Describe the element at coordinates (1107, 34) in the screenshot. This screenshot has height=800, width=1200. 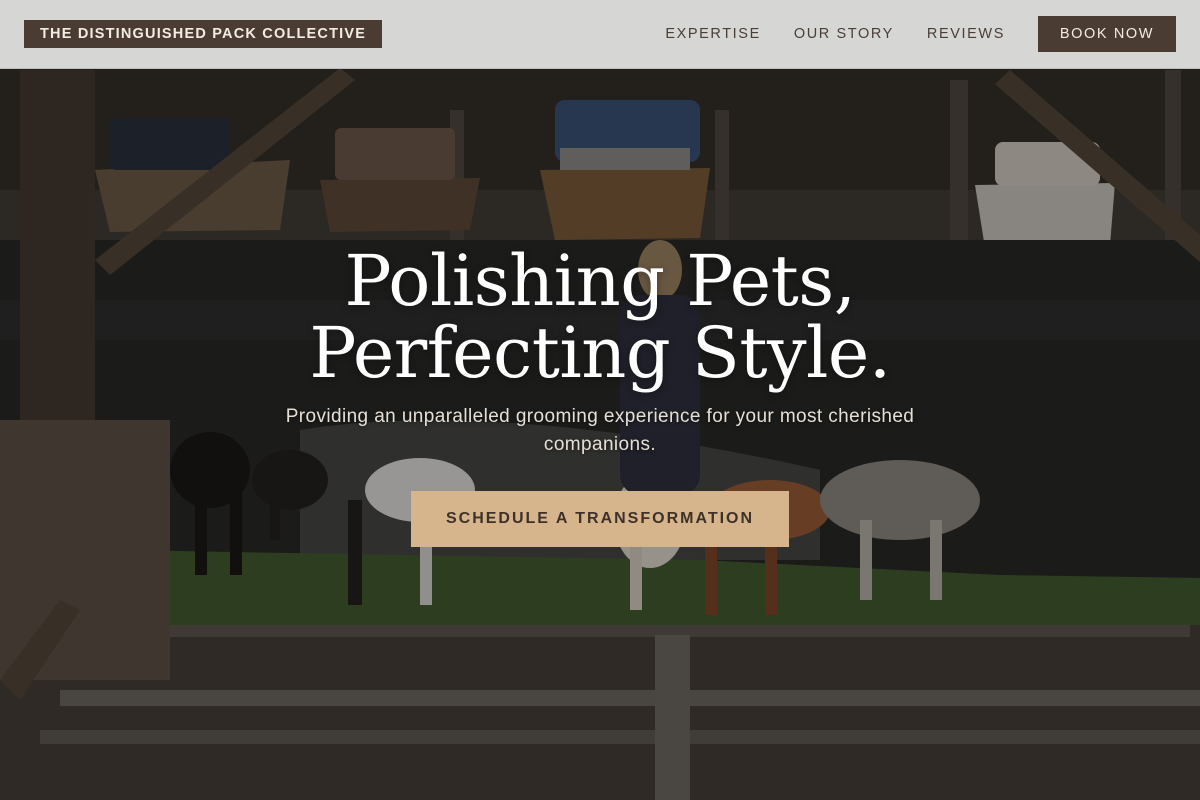
I see `book-now-button: BOOK NOW` at that location.